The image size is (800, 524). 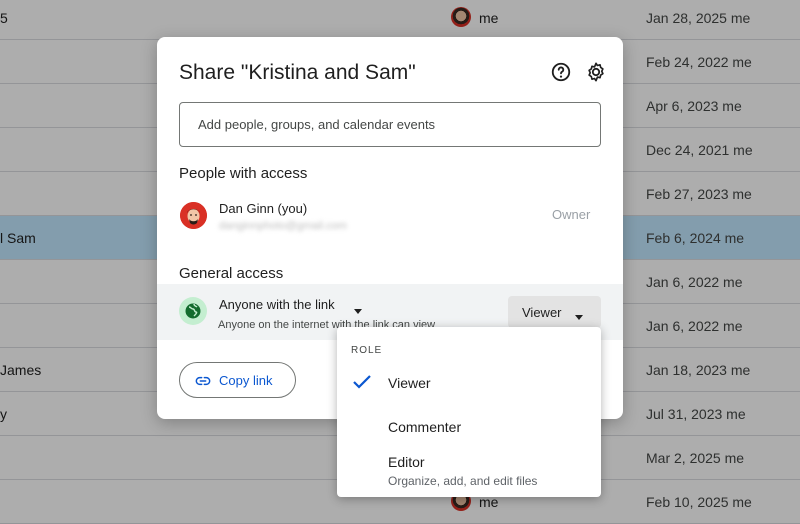 I want to click on gear-icon, so click(x=596, y=72).